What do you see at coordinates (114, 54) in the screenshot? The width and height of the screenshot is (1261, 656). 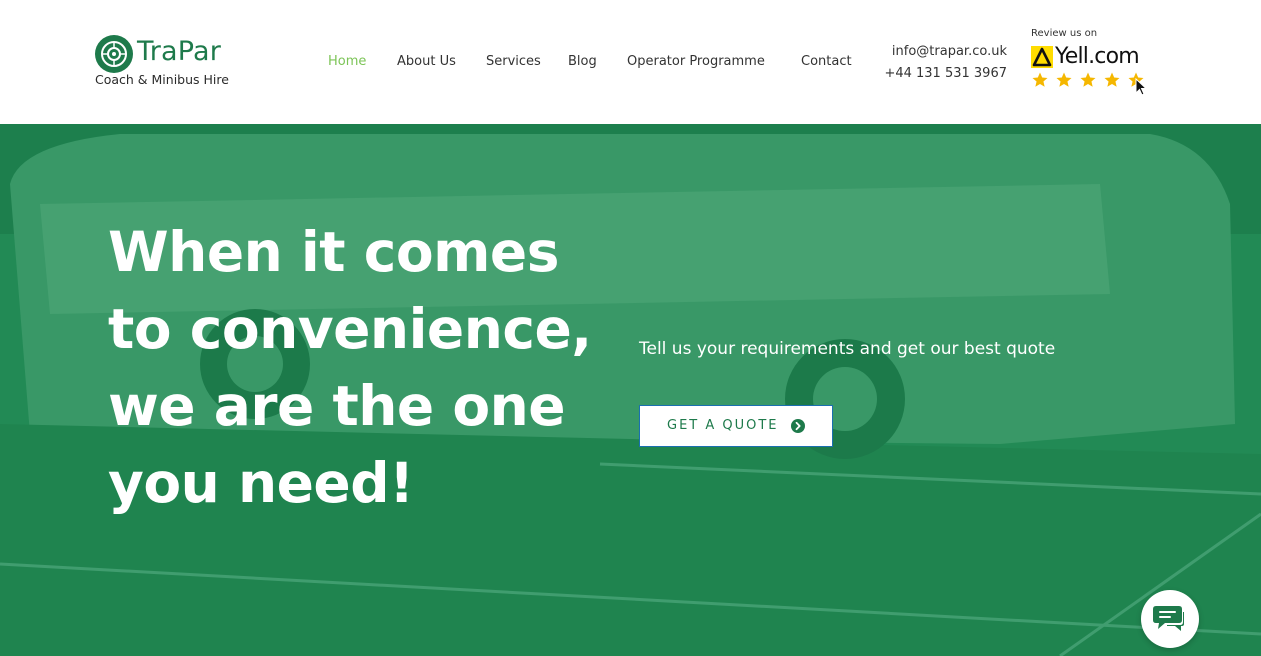 I see `wheel-icon` at bounding box center [114, 54].